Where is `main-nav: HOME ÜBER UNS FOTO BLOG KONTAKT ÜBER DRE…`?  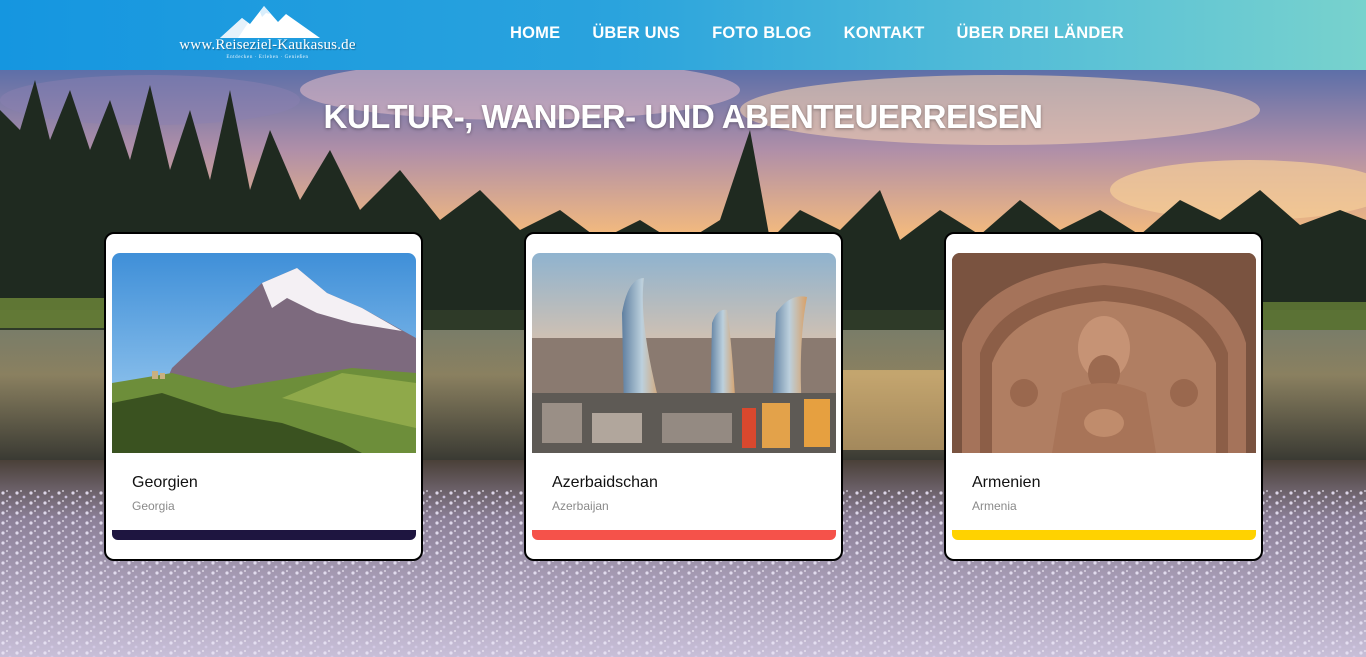
main-nav: HOME ÜBER UNS FOTO BLOG KONTAKT ÜBER DRE… is located at coordinates (833, 33).